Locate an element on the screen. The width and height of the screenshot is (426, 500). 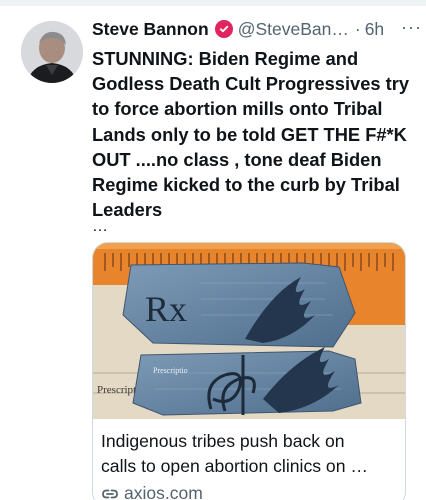
rx-symbol: Rx is located at coordinates (166, 309).